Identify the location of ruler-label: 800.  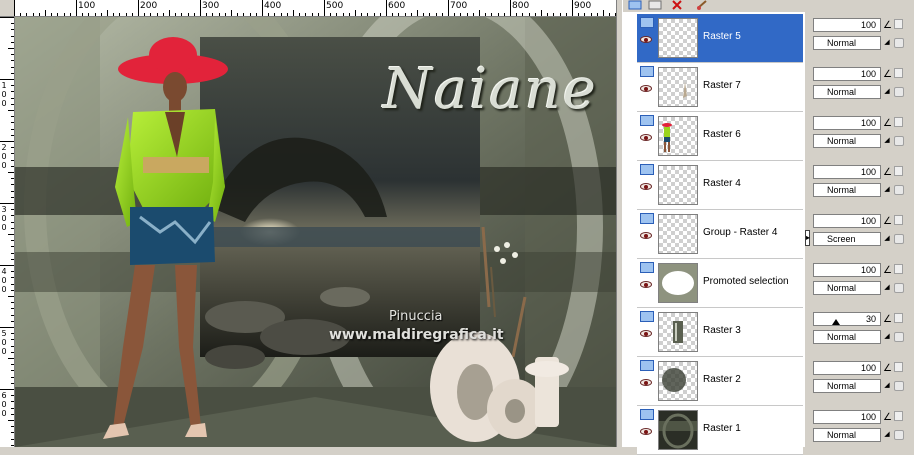
(521, 6).